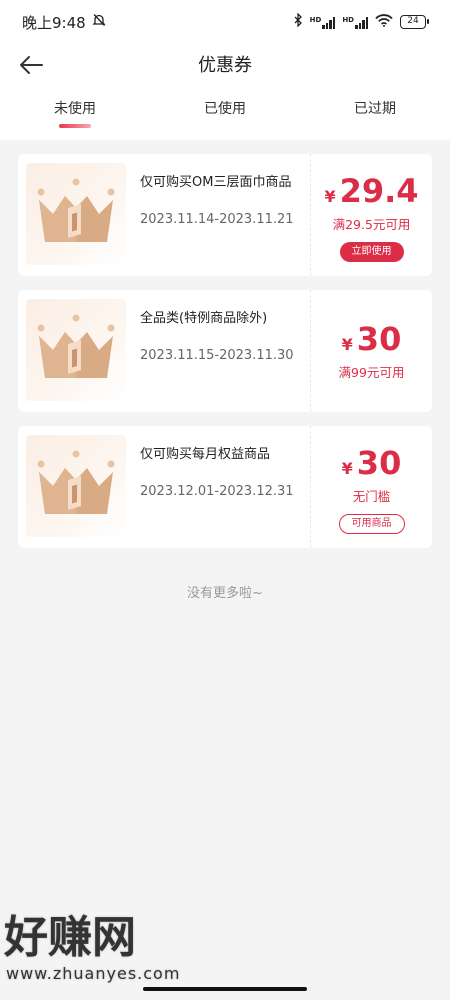 This screenshot has width=450, height=1000. I want to click on coupon-left: 仅可购买每月权益商品 2023.12.01-2023.12.31, so click(164, 487).